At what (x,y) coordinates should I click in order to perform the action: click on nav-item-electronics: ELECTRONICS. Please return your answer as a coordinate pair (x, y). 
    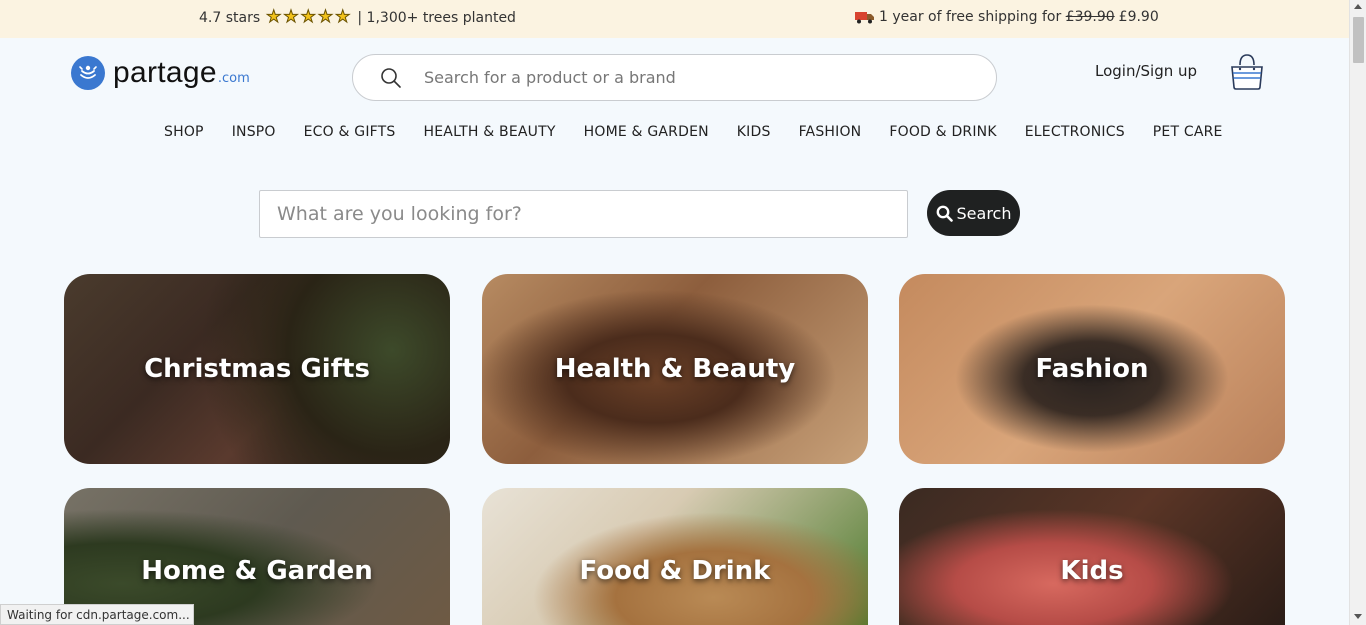
    Looking at the image, I should click on (1075, 132).